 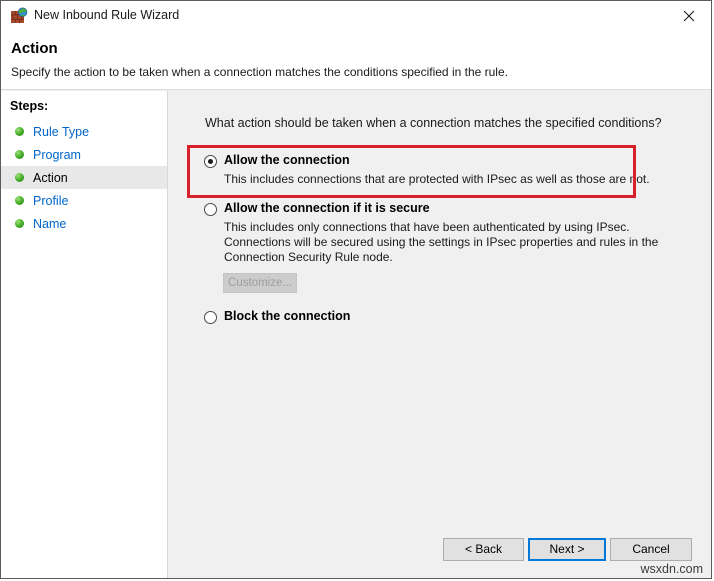 I want to click on sidebar-item-rule-type: Rule Type, so click(x=84, y=131).